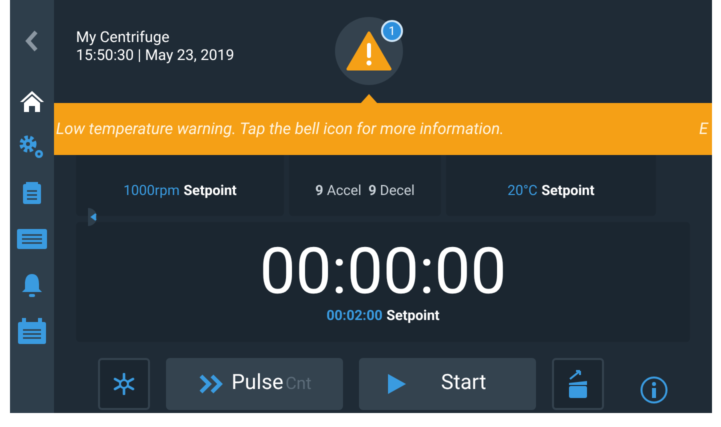 The width and height of the screenshot is (721, 427). Describe the element at coordinates (258, 384) in the screenshot. I see `pulse-label: Pulse` at that location.